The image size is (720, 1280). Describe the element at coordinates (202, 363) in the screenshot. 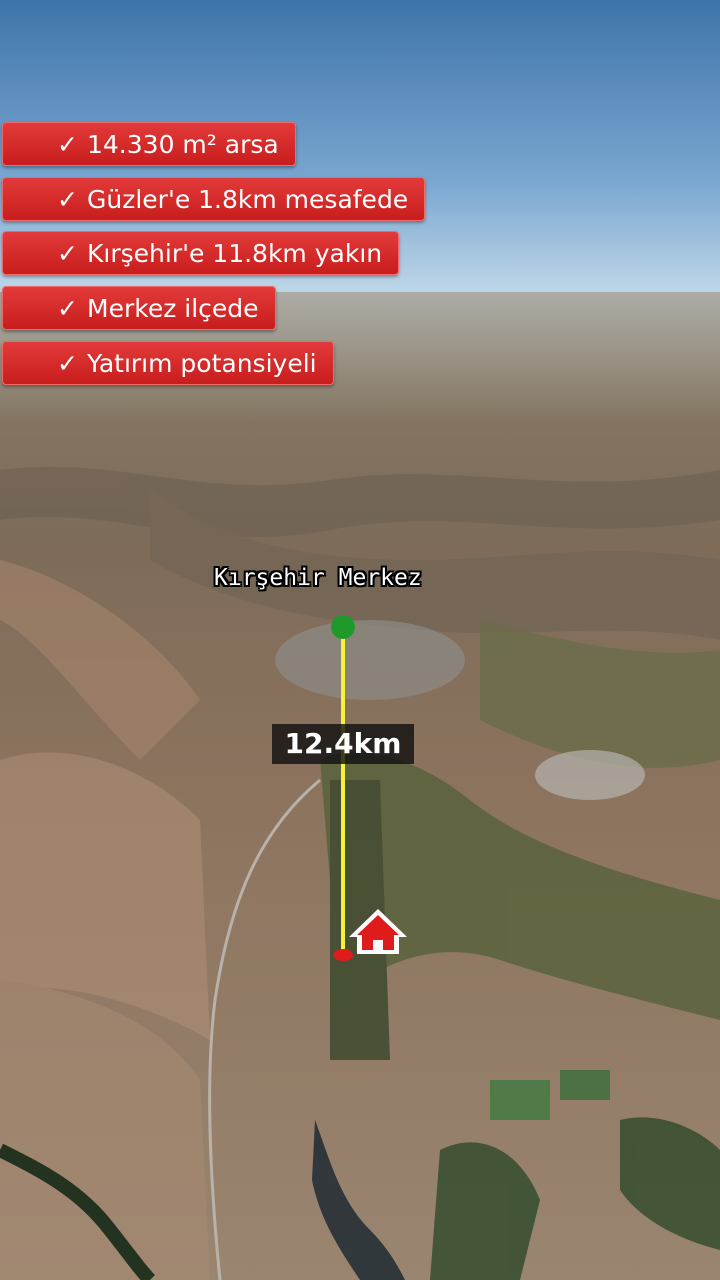

I see `feature-text: Yatırım potansiyeli` at that location.